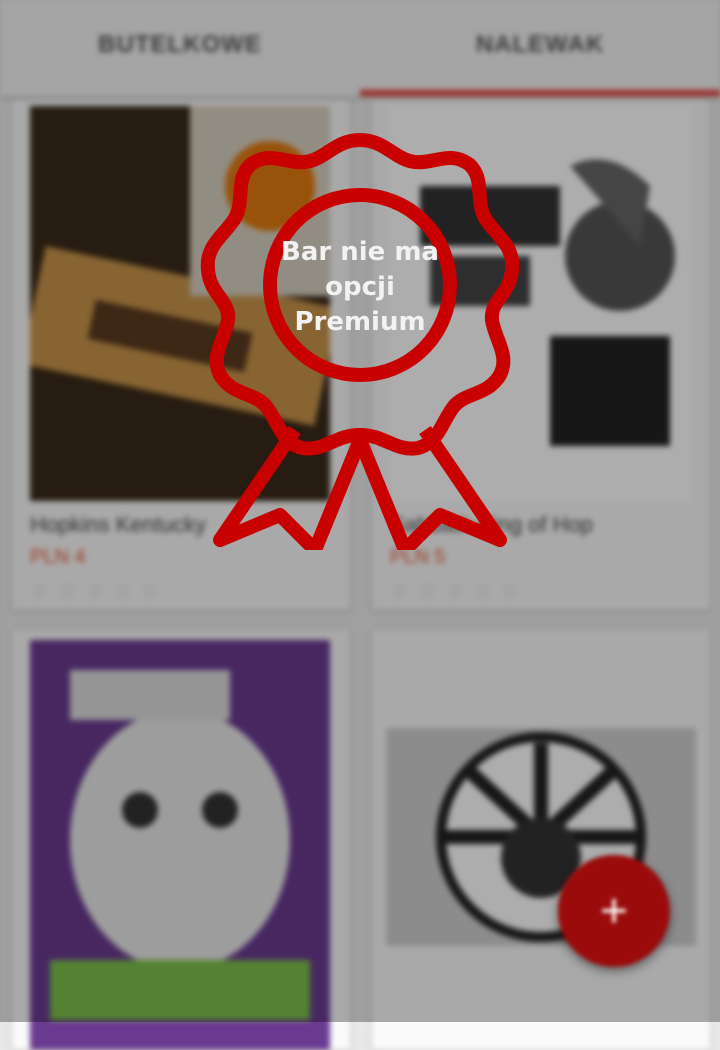 Image resolution: width=720 pixels, height=1050 pixels. I want to click on premium-message: Bar nie ma opcji Premium, so click(360, 287).